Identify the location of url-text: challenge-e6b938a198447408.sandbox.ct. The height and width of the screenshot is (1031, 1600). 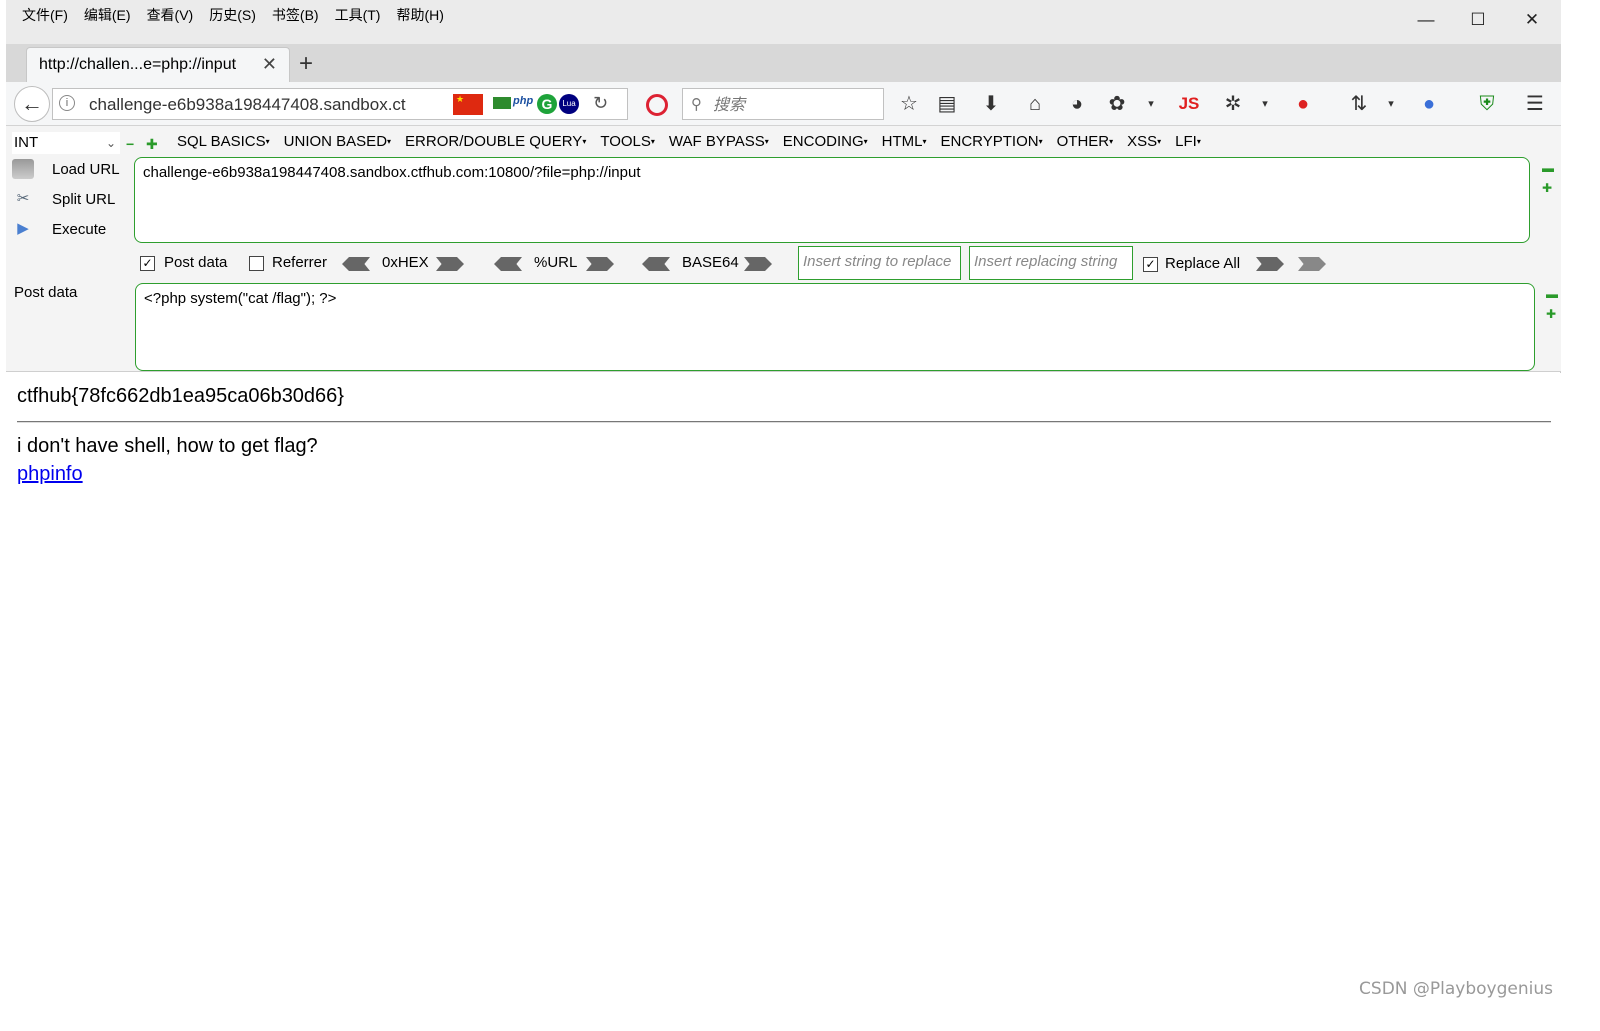
(259, 105).